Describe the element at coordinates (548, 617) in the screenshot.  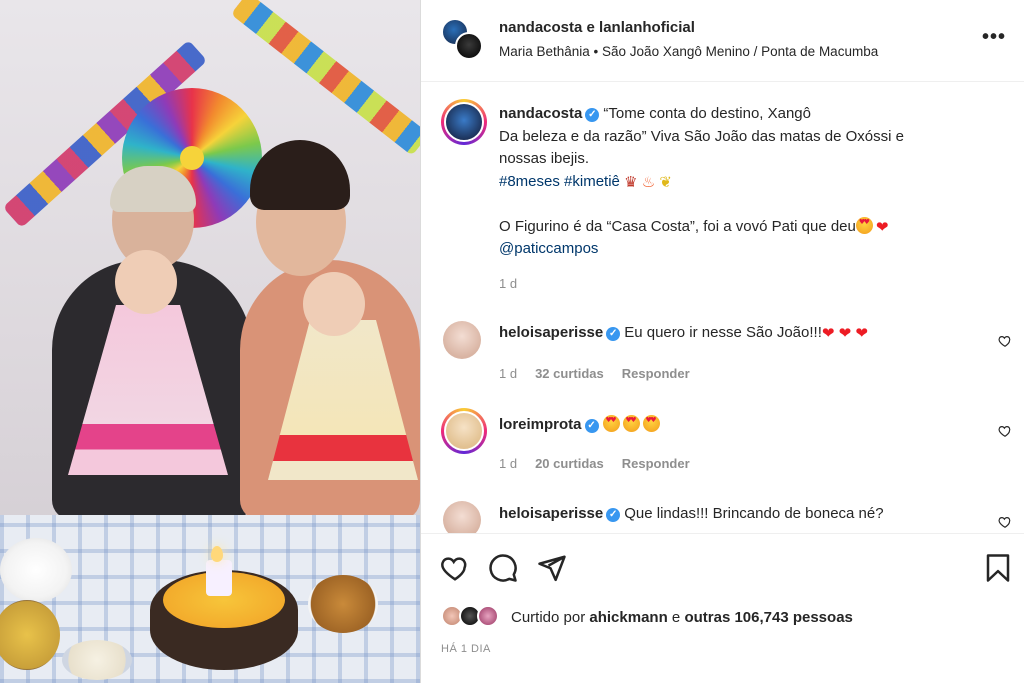
I see `likes-prefix: Curtido por` at that location.